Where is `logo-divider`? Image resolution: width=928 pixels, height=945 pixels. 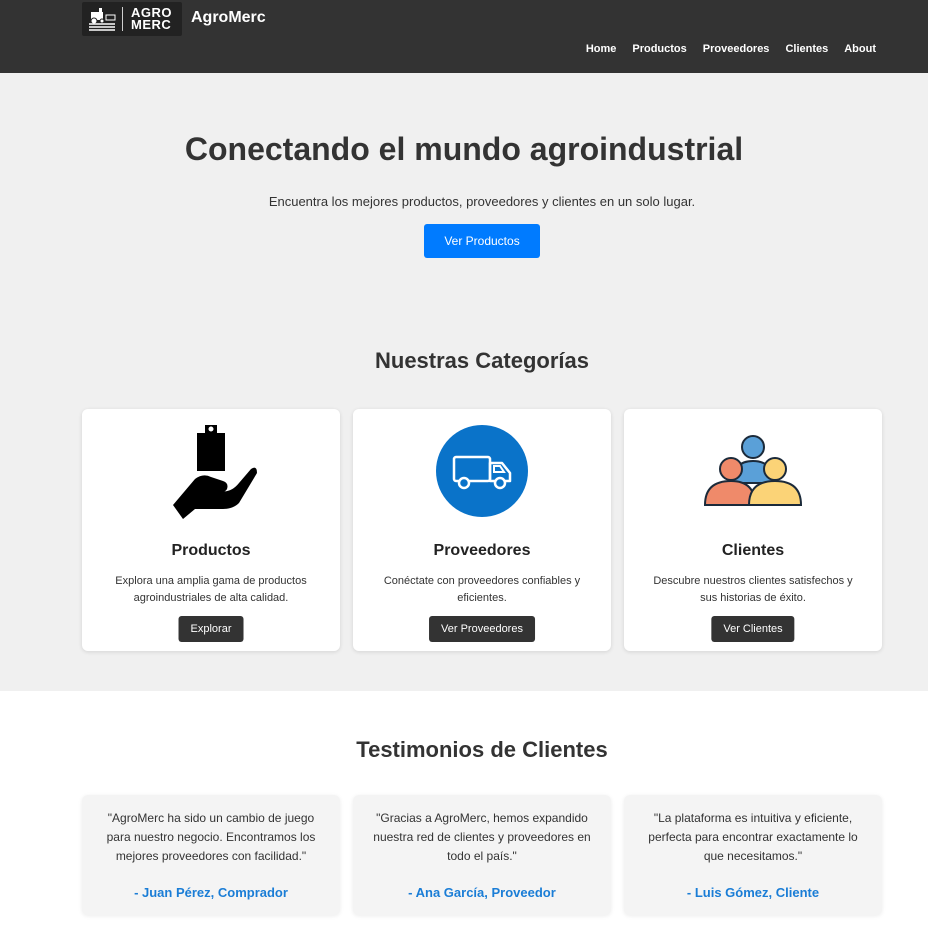
logo-divider is located at coordinates (122, 19).